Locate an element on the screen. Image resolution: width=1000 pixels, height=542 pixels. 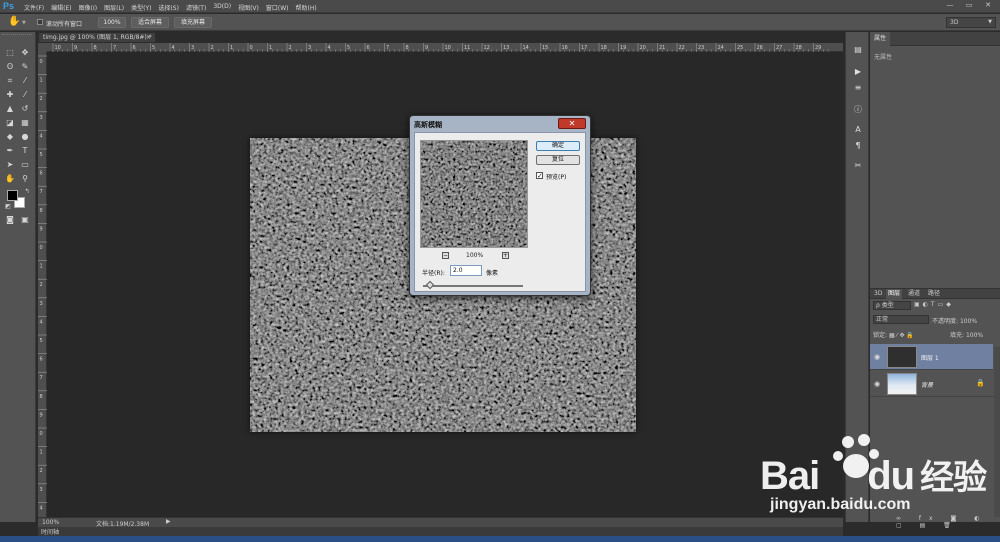
layers-scrollbar is located at coordinates (997, 432).